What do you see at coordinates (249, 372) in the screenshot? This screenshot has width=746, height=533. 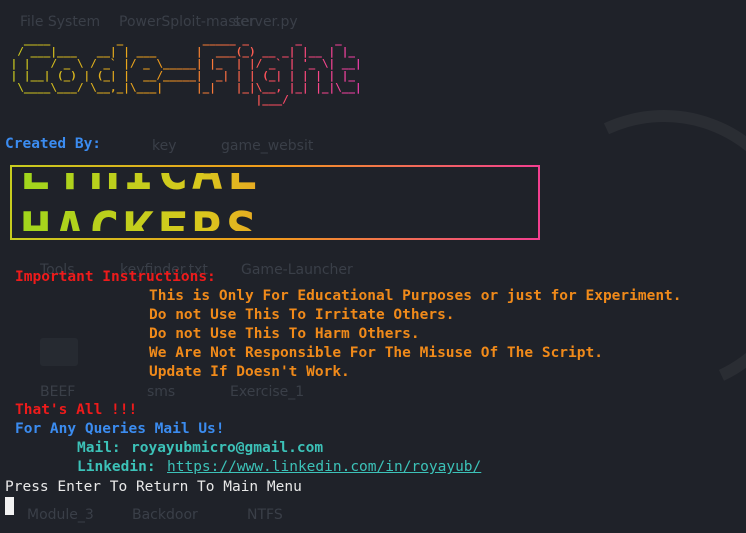 I see `instruction-line: Update If Doesn't Work.` at bounding box center [249, 372].